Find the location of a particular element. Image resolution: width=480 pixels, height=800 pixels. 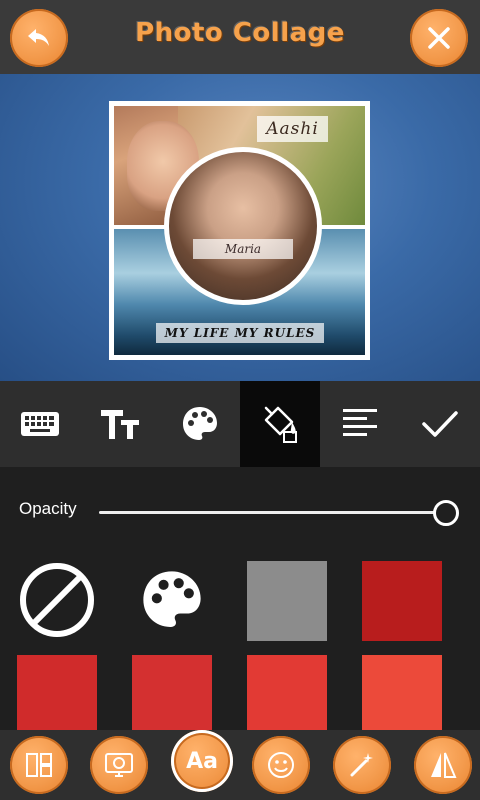

mirror-icon is located at coordinates (444, 765).